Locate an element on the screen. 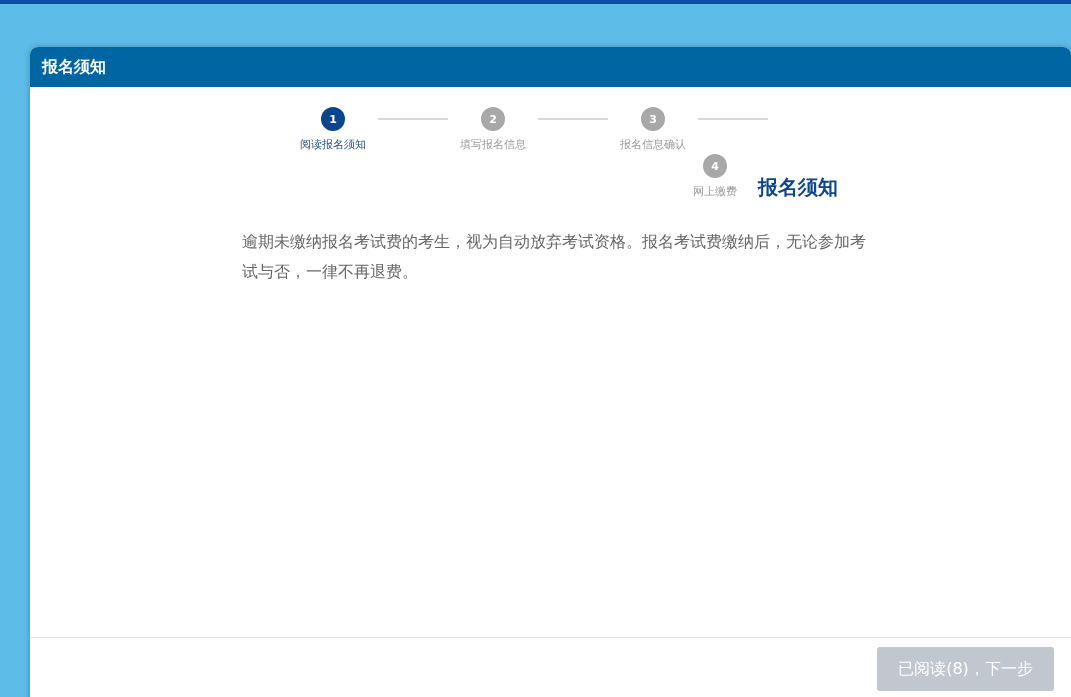 This screenshot has height=697, width=1071. section-title: 报名须知 is located at coordinates (798, 187).